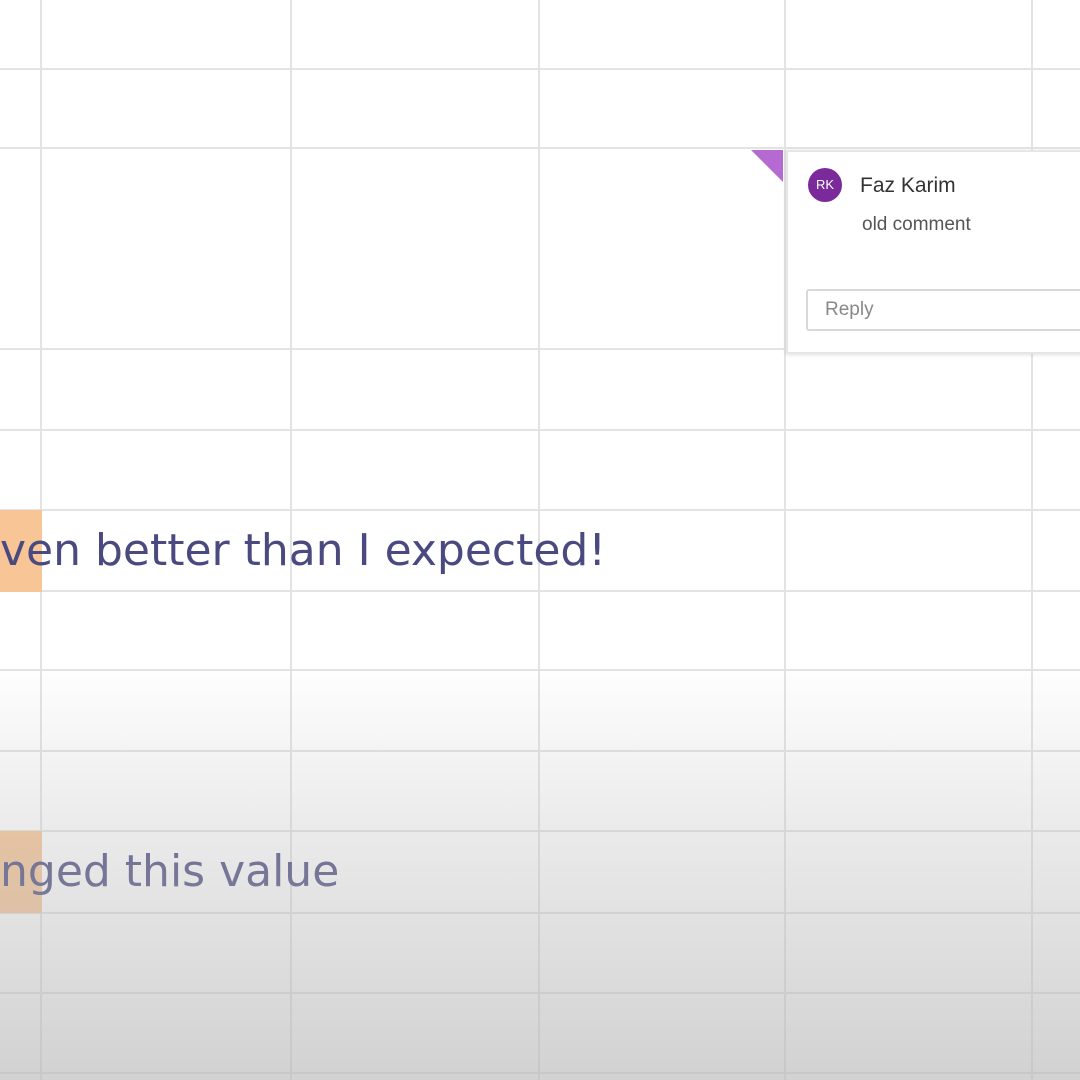 The height and width of the screenshot is (1080, 1080). I want to click on reply-field, so click(943, 310).